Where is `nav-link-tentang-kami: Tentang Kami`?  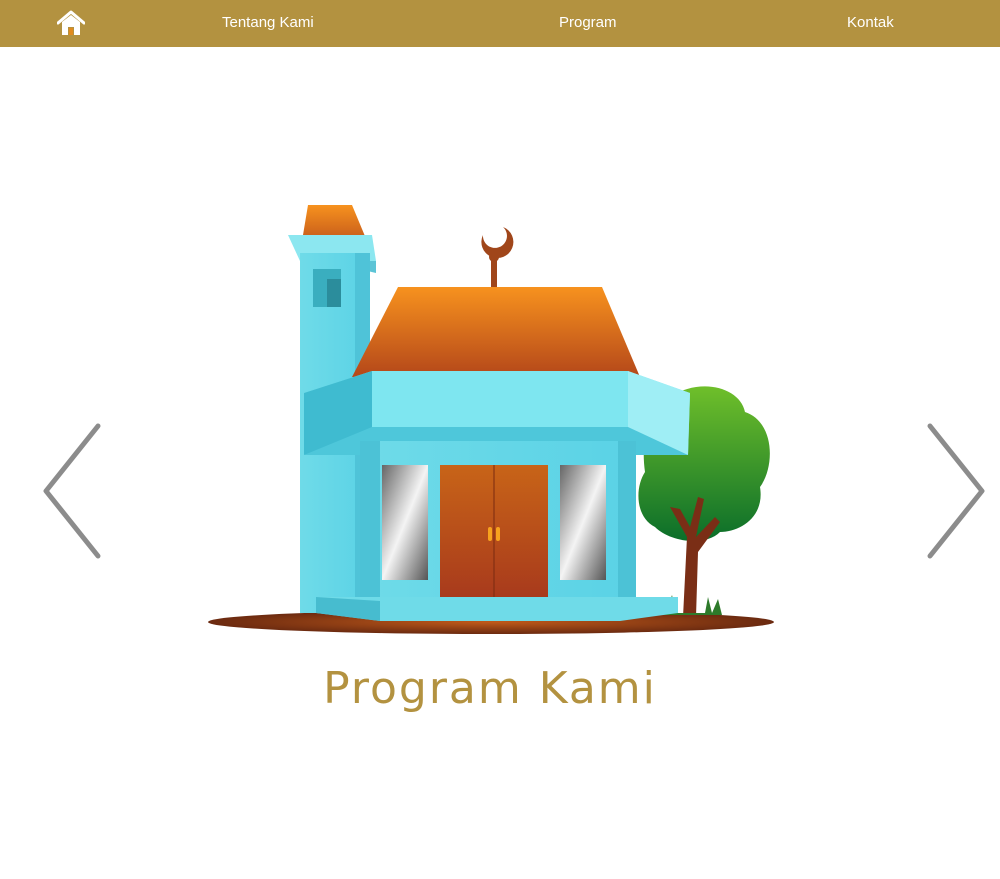 nav-link-tentang-kami: Tentang Kami is located at coordinates (268, 23).